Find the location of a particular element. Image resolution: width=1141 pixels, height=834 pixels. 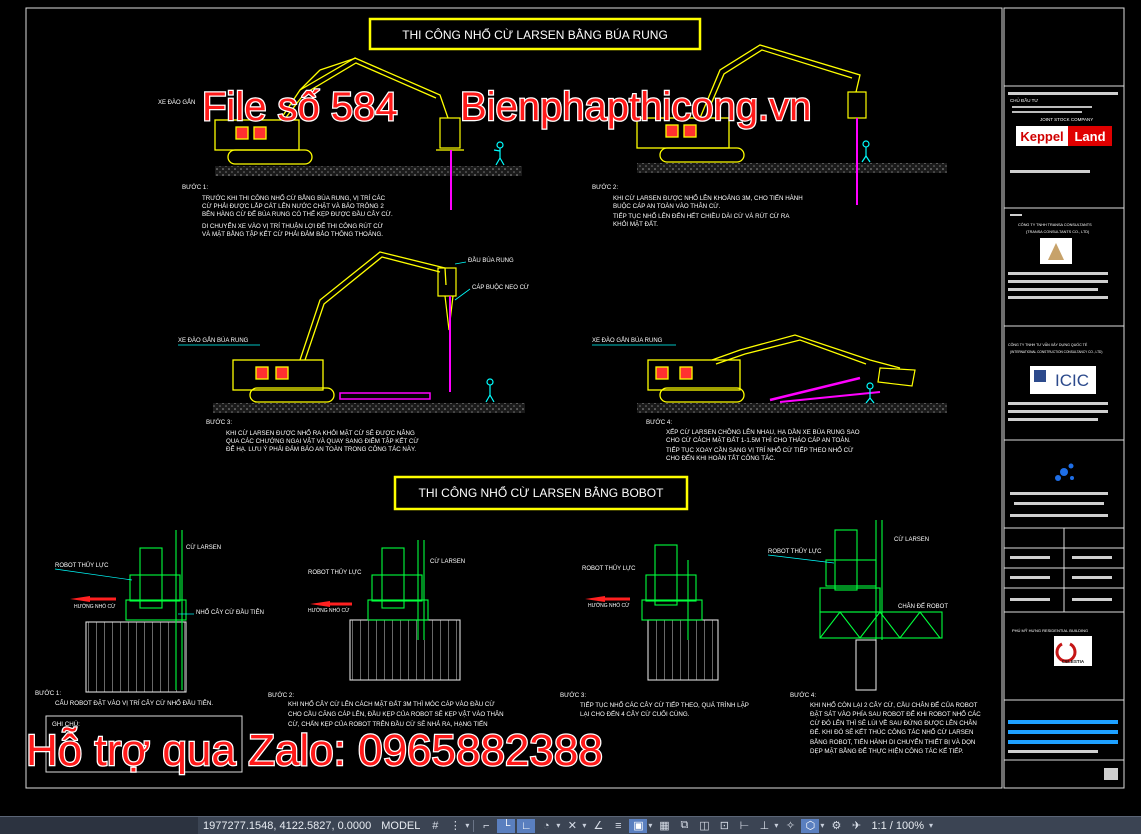

lineweight-icon: ≡ is located at coordinates (618, 826).